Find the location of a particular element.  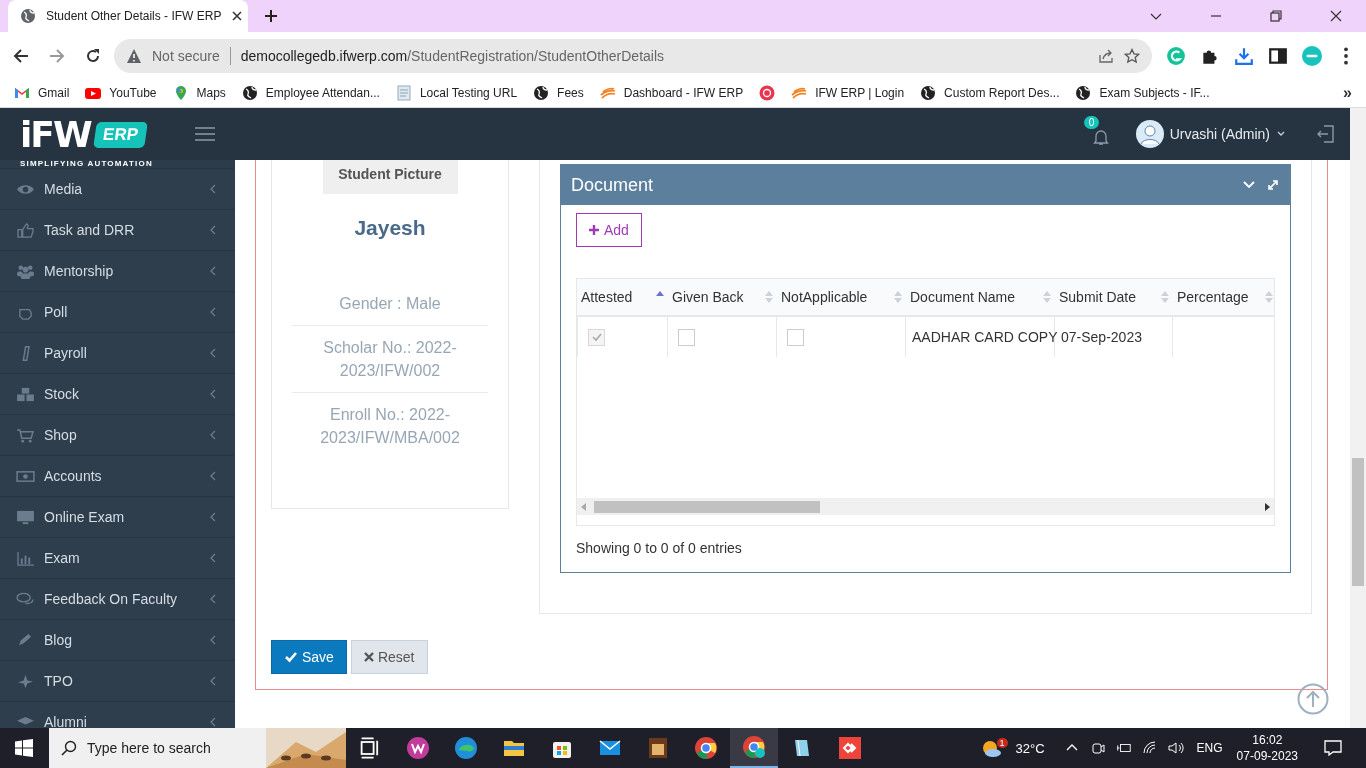

address-bar: Not secure democollegedb.ifwerp.com/StudentRegistration/StudentOtherDetails is located at coordinates (633, 55).